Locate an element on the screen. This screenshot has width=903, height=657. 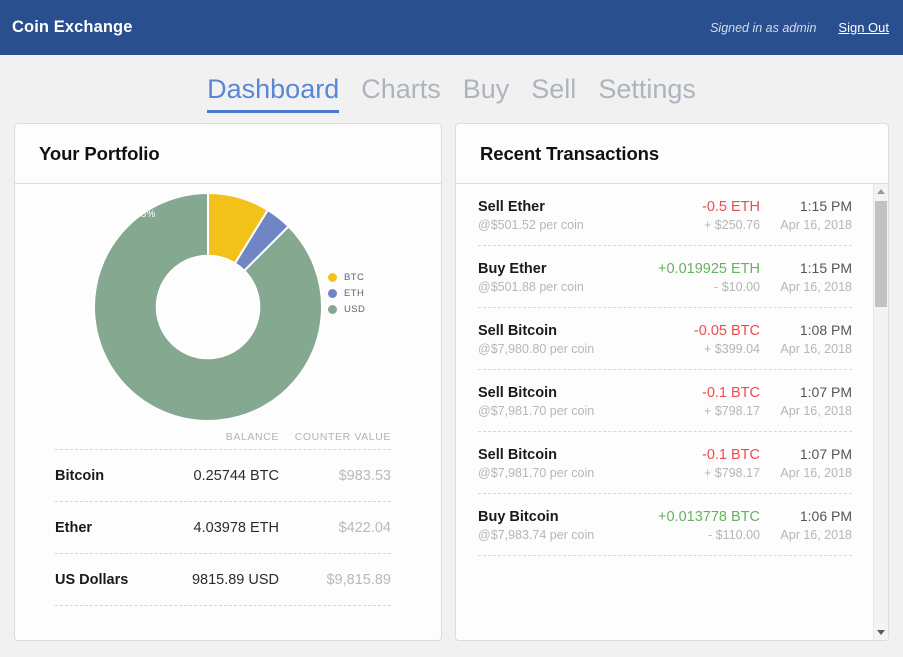
transaction-secondary-line: @$501.88 per coin - $10.00 Apr 16, 2018 is located at coordinates (665, 287).